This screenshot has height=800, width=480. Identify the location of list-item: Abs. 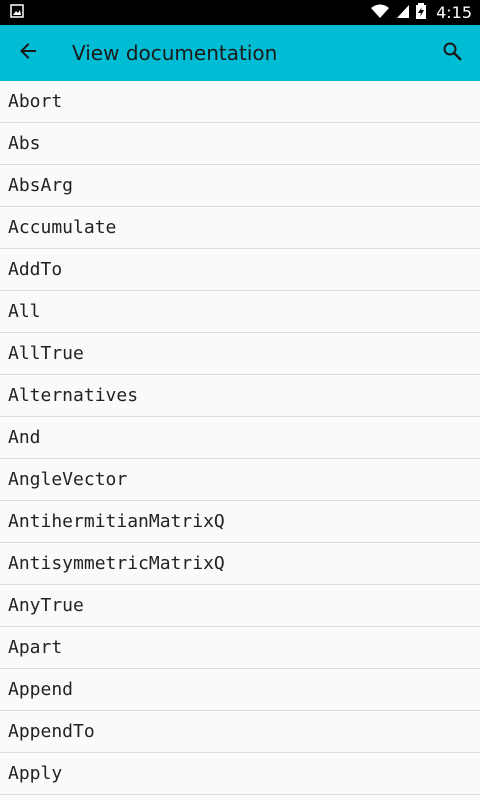
(240, 144).